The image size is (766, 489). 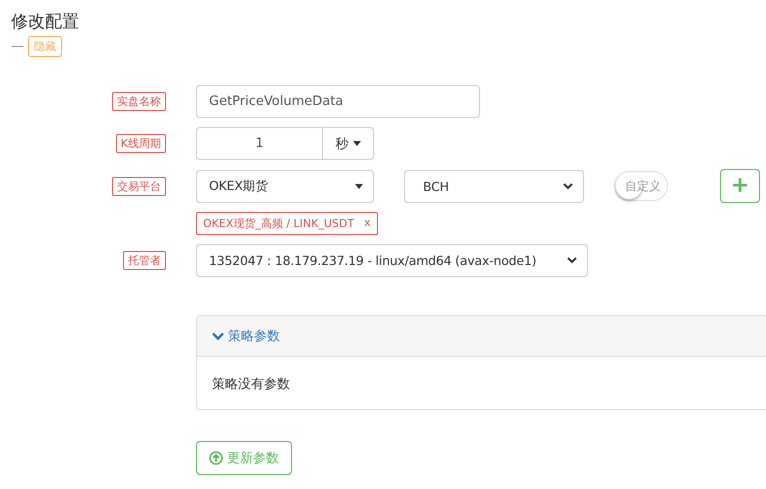 I want to click on period-input: 1 秒, so click(x=285, y=143).